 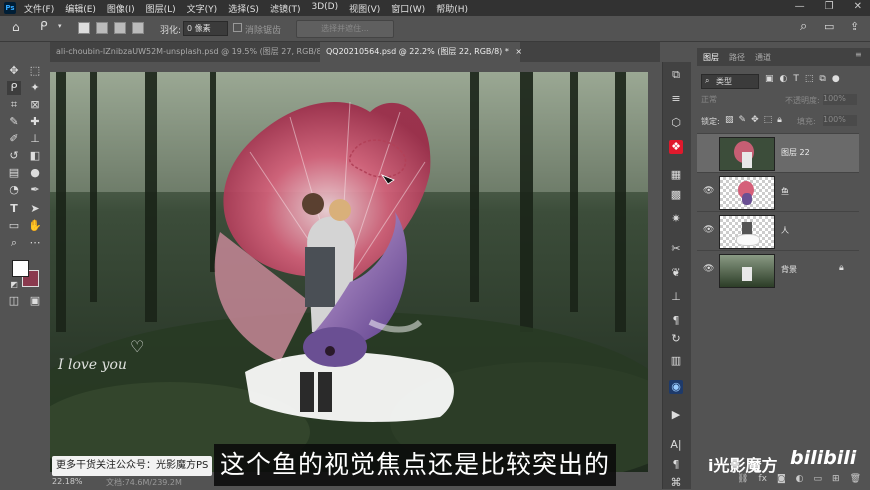 What do you see at coordinates (676, 445) in the screenshot?
I see `type-panel-icon: A|` at bounding box center [676, 445].